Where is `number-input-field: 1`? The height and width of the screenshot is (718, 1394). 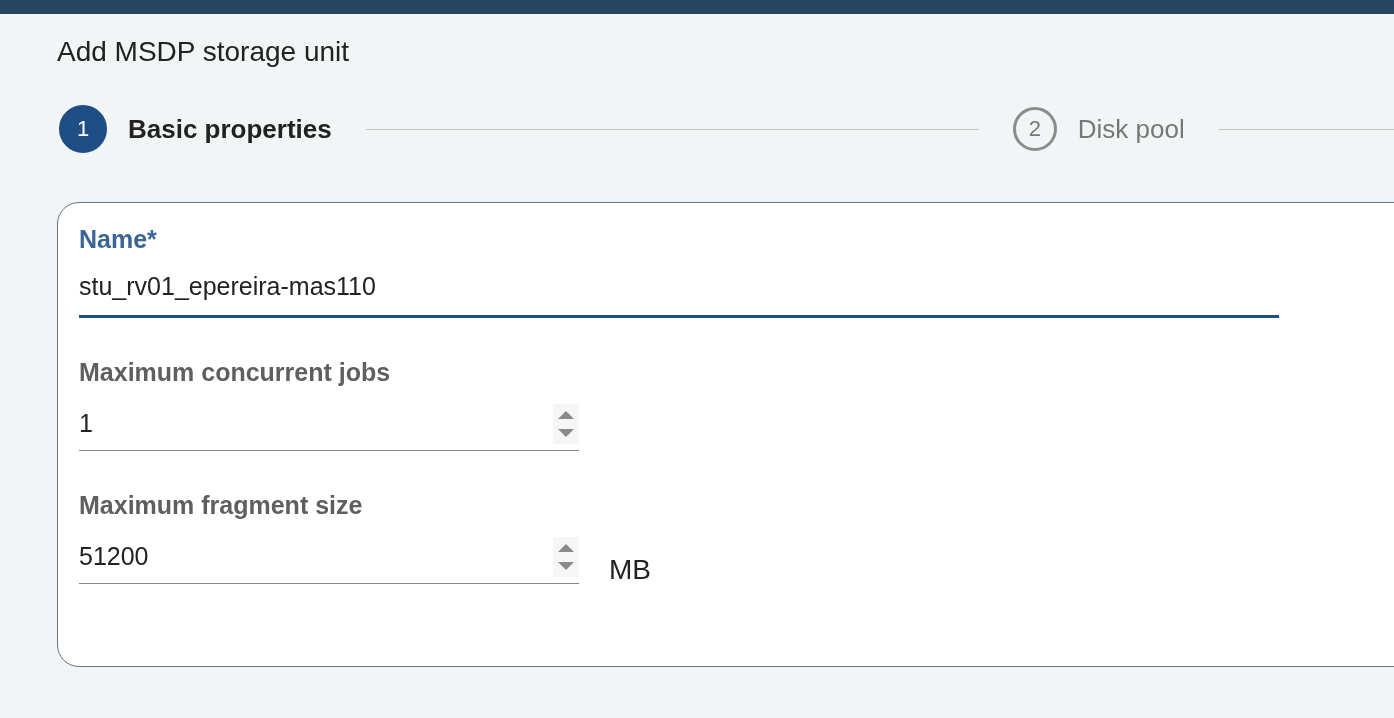
number-input-field: 1 is located at coordinates (329, 424).